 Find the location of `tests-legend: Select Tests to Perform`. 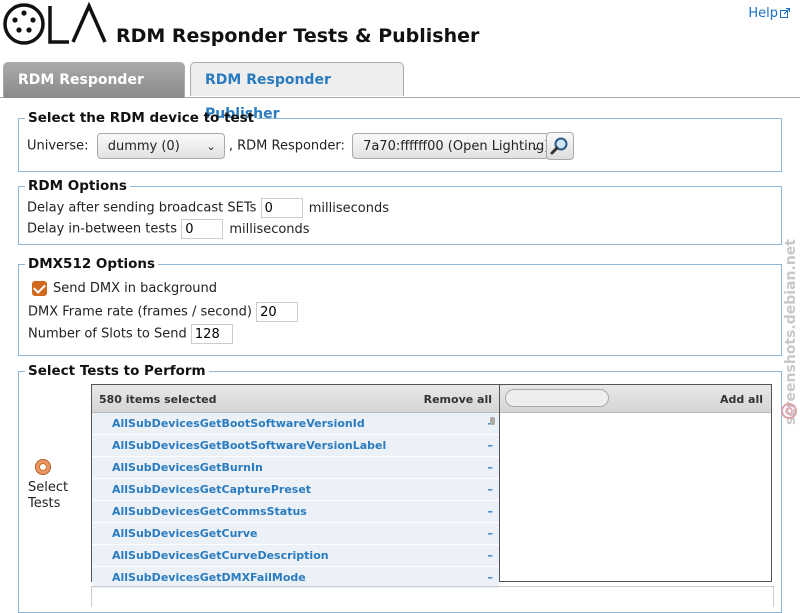

tests-legend: Select Tests to Perform is located at coordinates (117, 371).